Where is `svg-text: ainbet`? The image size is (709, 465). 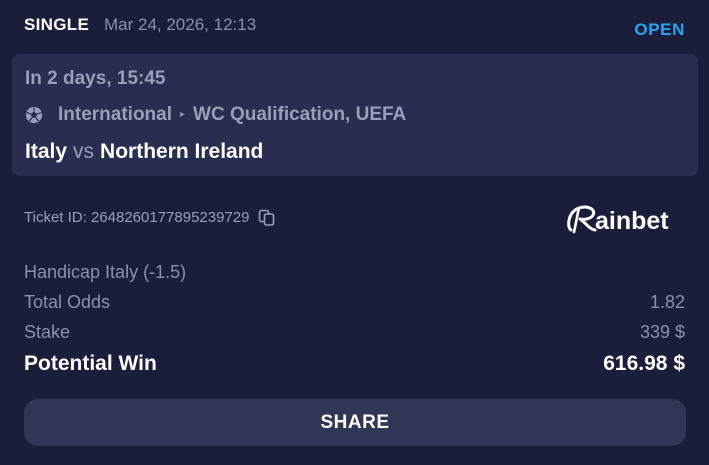
svg-text: ainbet is located at coordinates (632, 221).